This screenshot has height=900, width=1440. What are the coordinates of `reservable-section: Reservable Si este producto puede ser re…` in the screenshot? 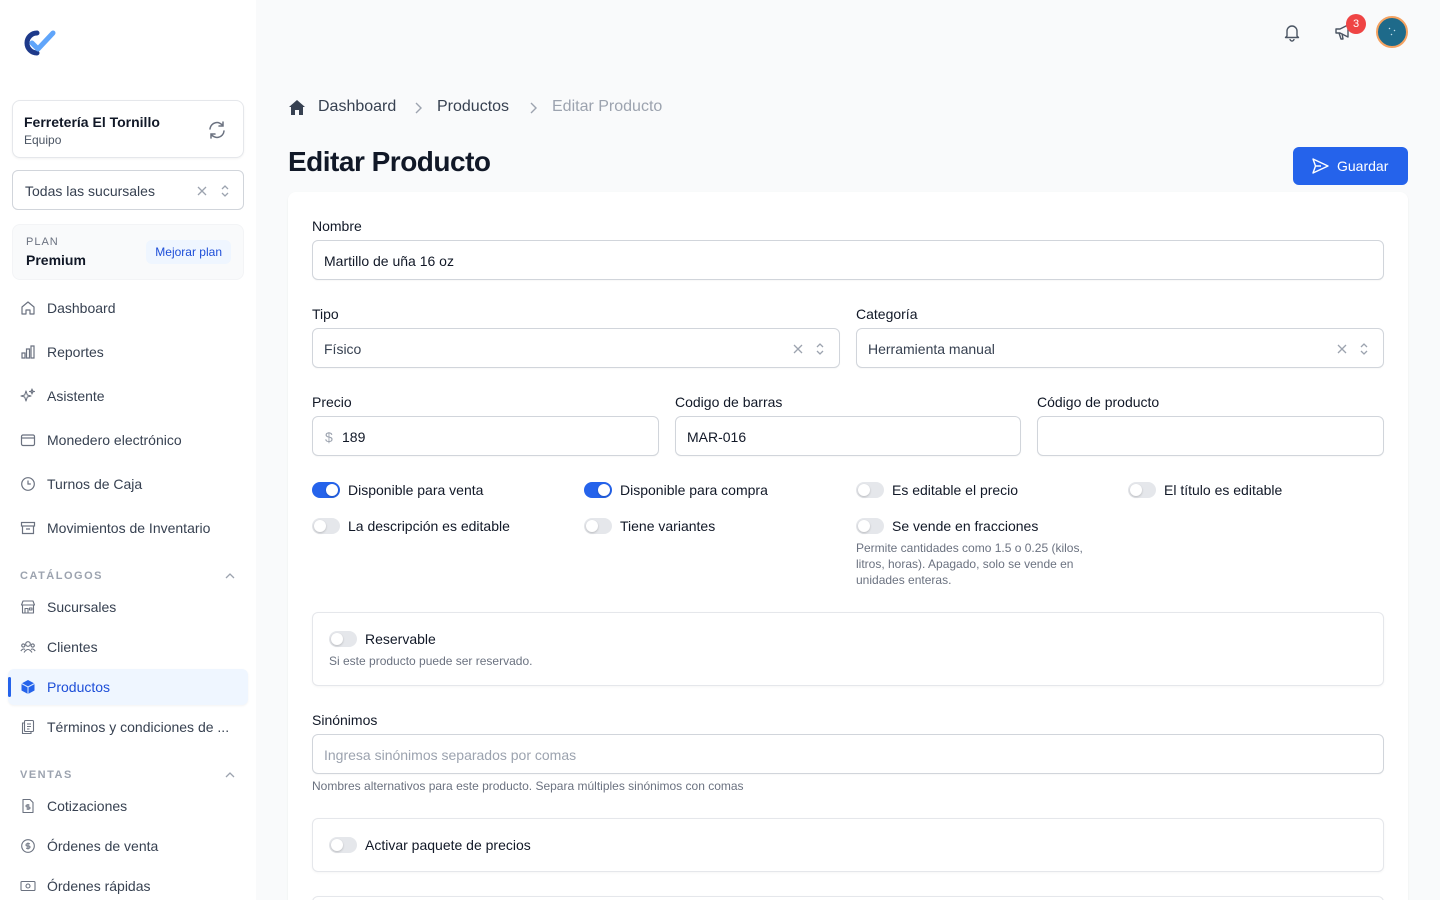 It's located at (848, 649).